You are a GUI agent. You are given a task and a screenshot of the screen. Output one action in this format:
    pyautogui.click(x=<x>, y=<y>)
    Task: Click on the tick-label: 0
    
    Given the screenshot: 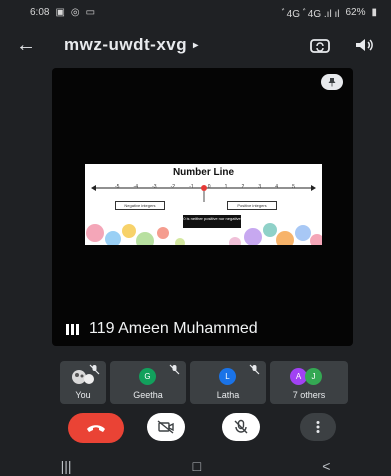 What is the action you would take?
    pyautogui.click(x=209, y=187)
    